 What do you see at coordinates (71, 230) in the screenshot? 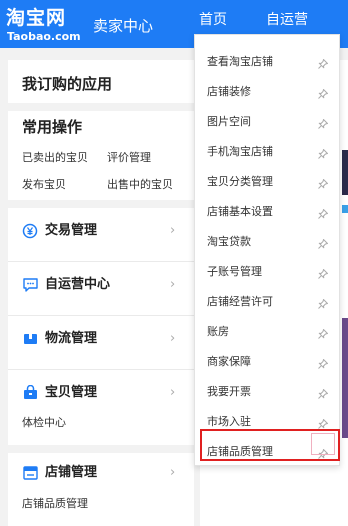
I see `sidebar-item-label: 交易管理` at bounding box center [71, 230].